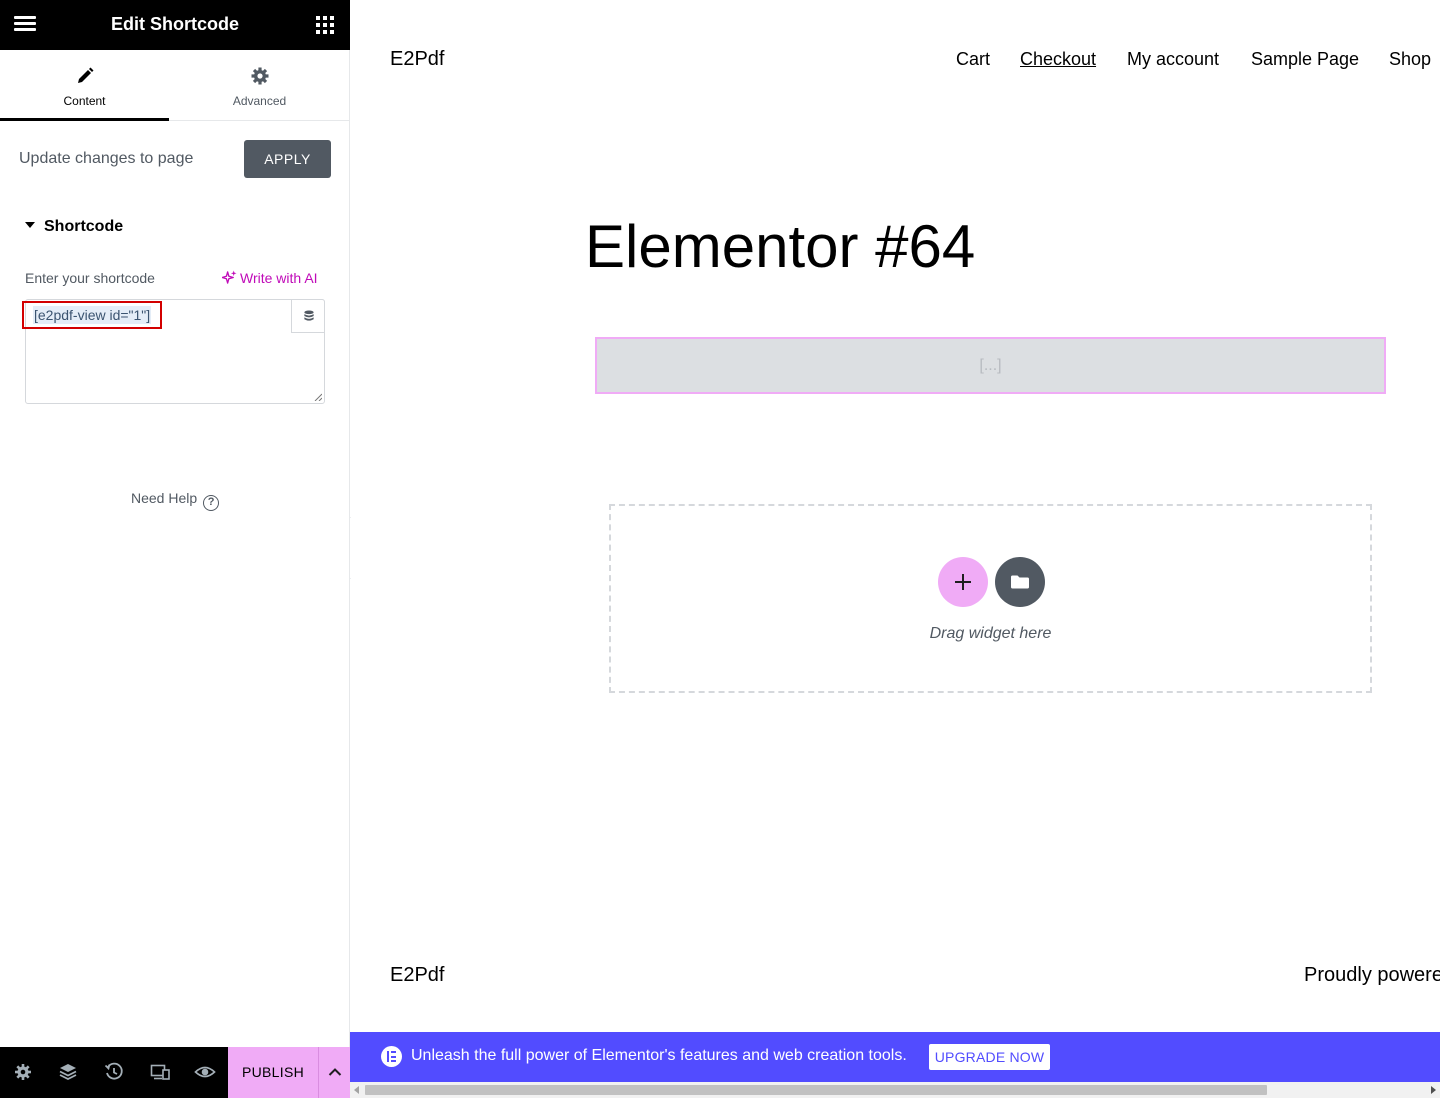 This screenshot has width=1440, height=1098. I want to click on responsive-mode-icon, so click(160, 1072).